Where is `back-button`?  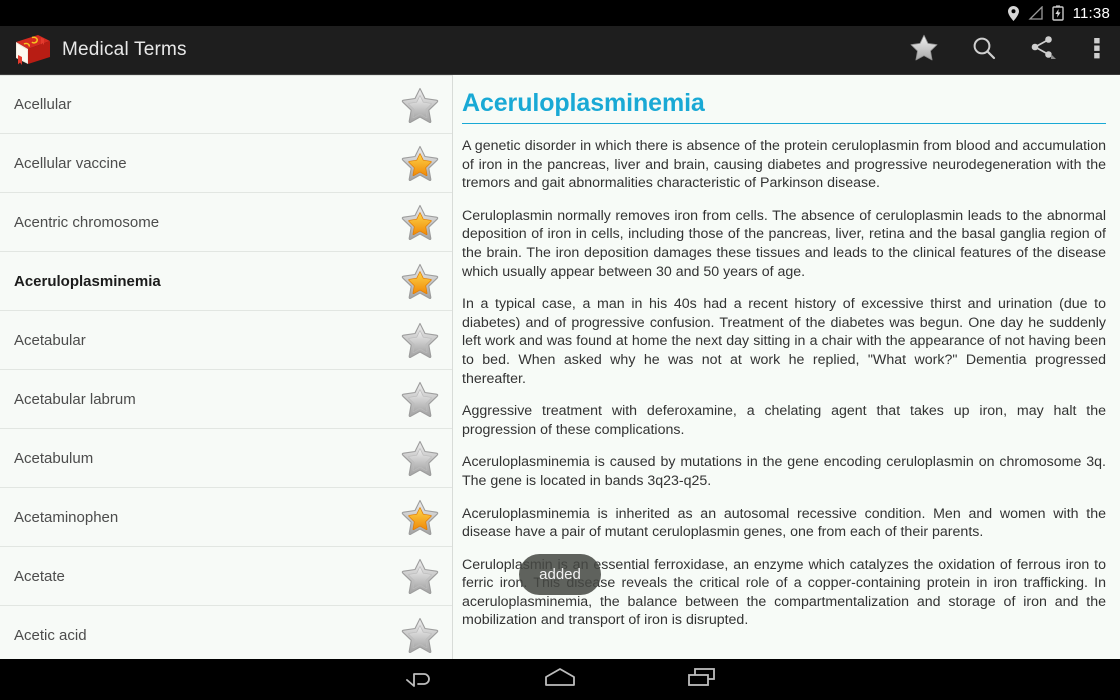
back-button is located at coordinates (418, 679).